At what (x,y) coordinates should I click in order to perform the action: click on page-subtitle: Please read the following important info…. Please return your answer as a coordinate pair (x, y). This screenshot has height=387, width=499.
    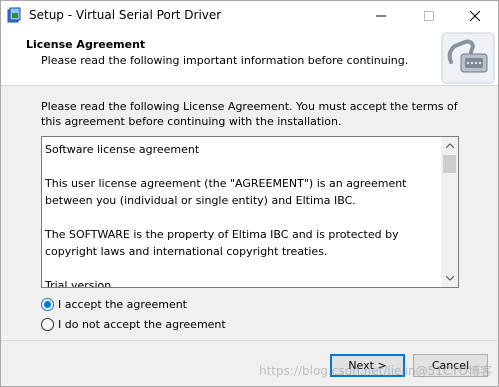
    Looking at the image, I should click on (225, 60).